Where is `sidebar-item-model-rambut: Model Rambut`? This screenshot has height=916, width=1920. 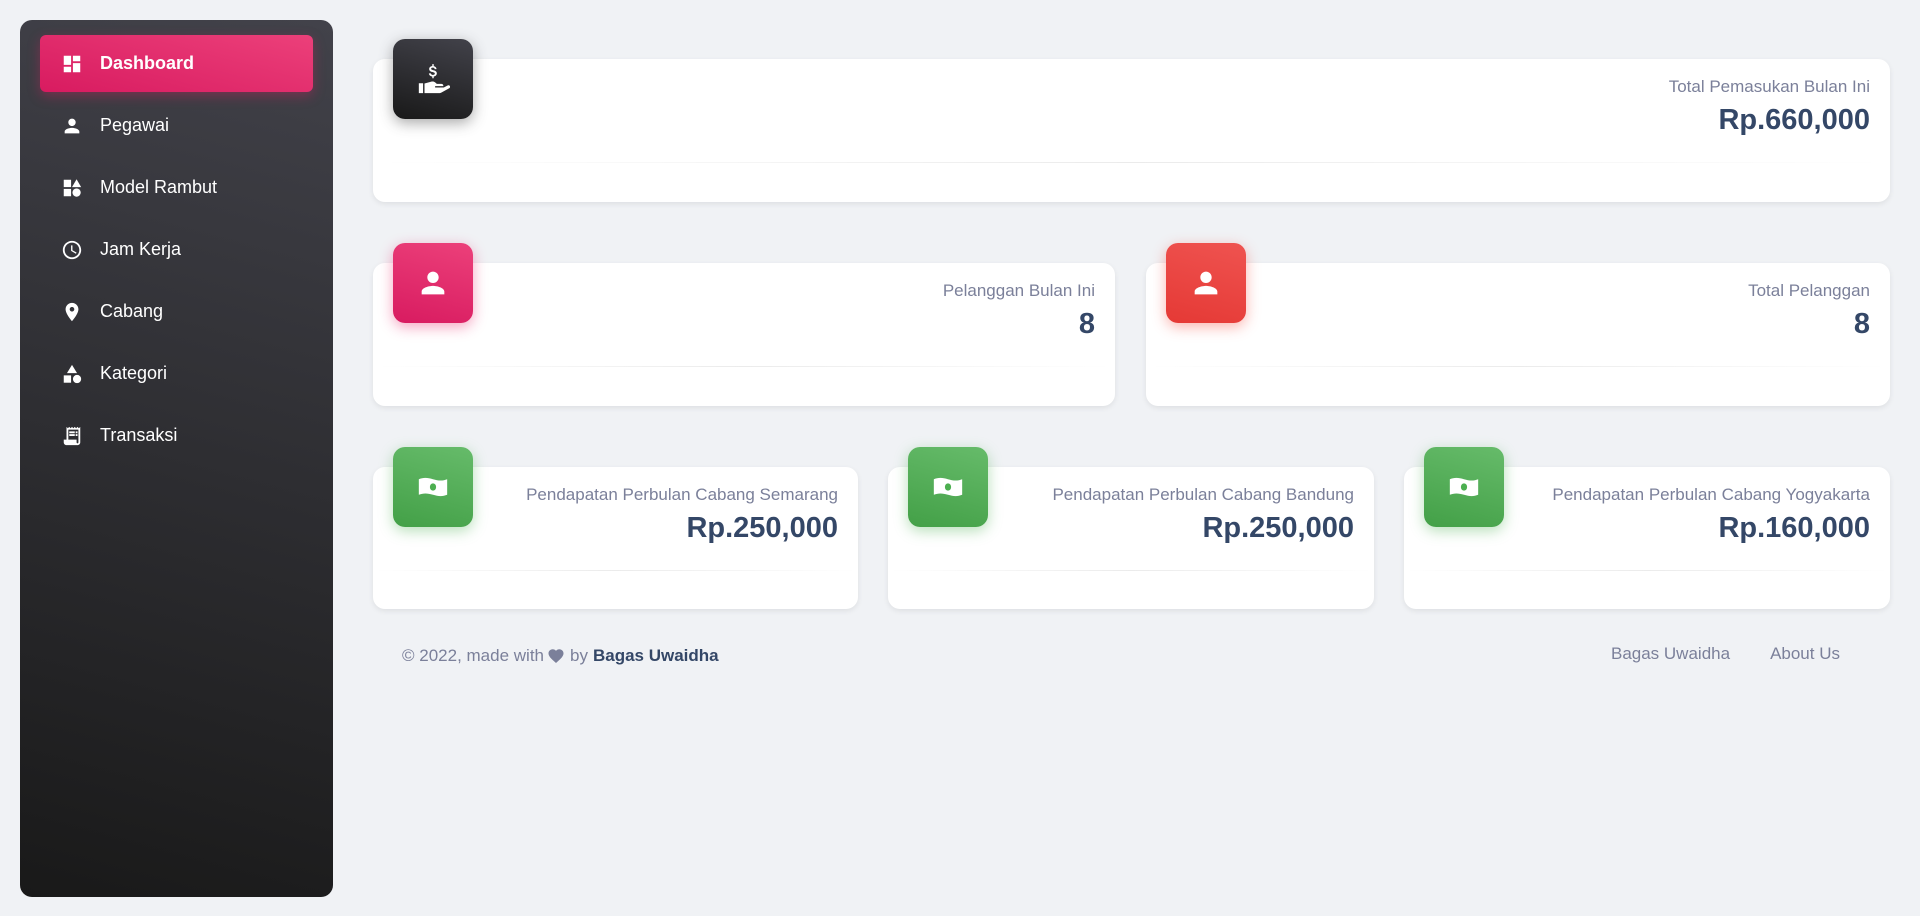
sidebar-item-model-rambut: Model Rambut is located at coordinates (176, 187).